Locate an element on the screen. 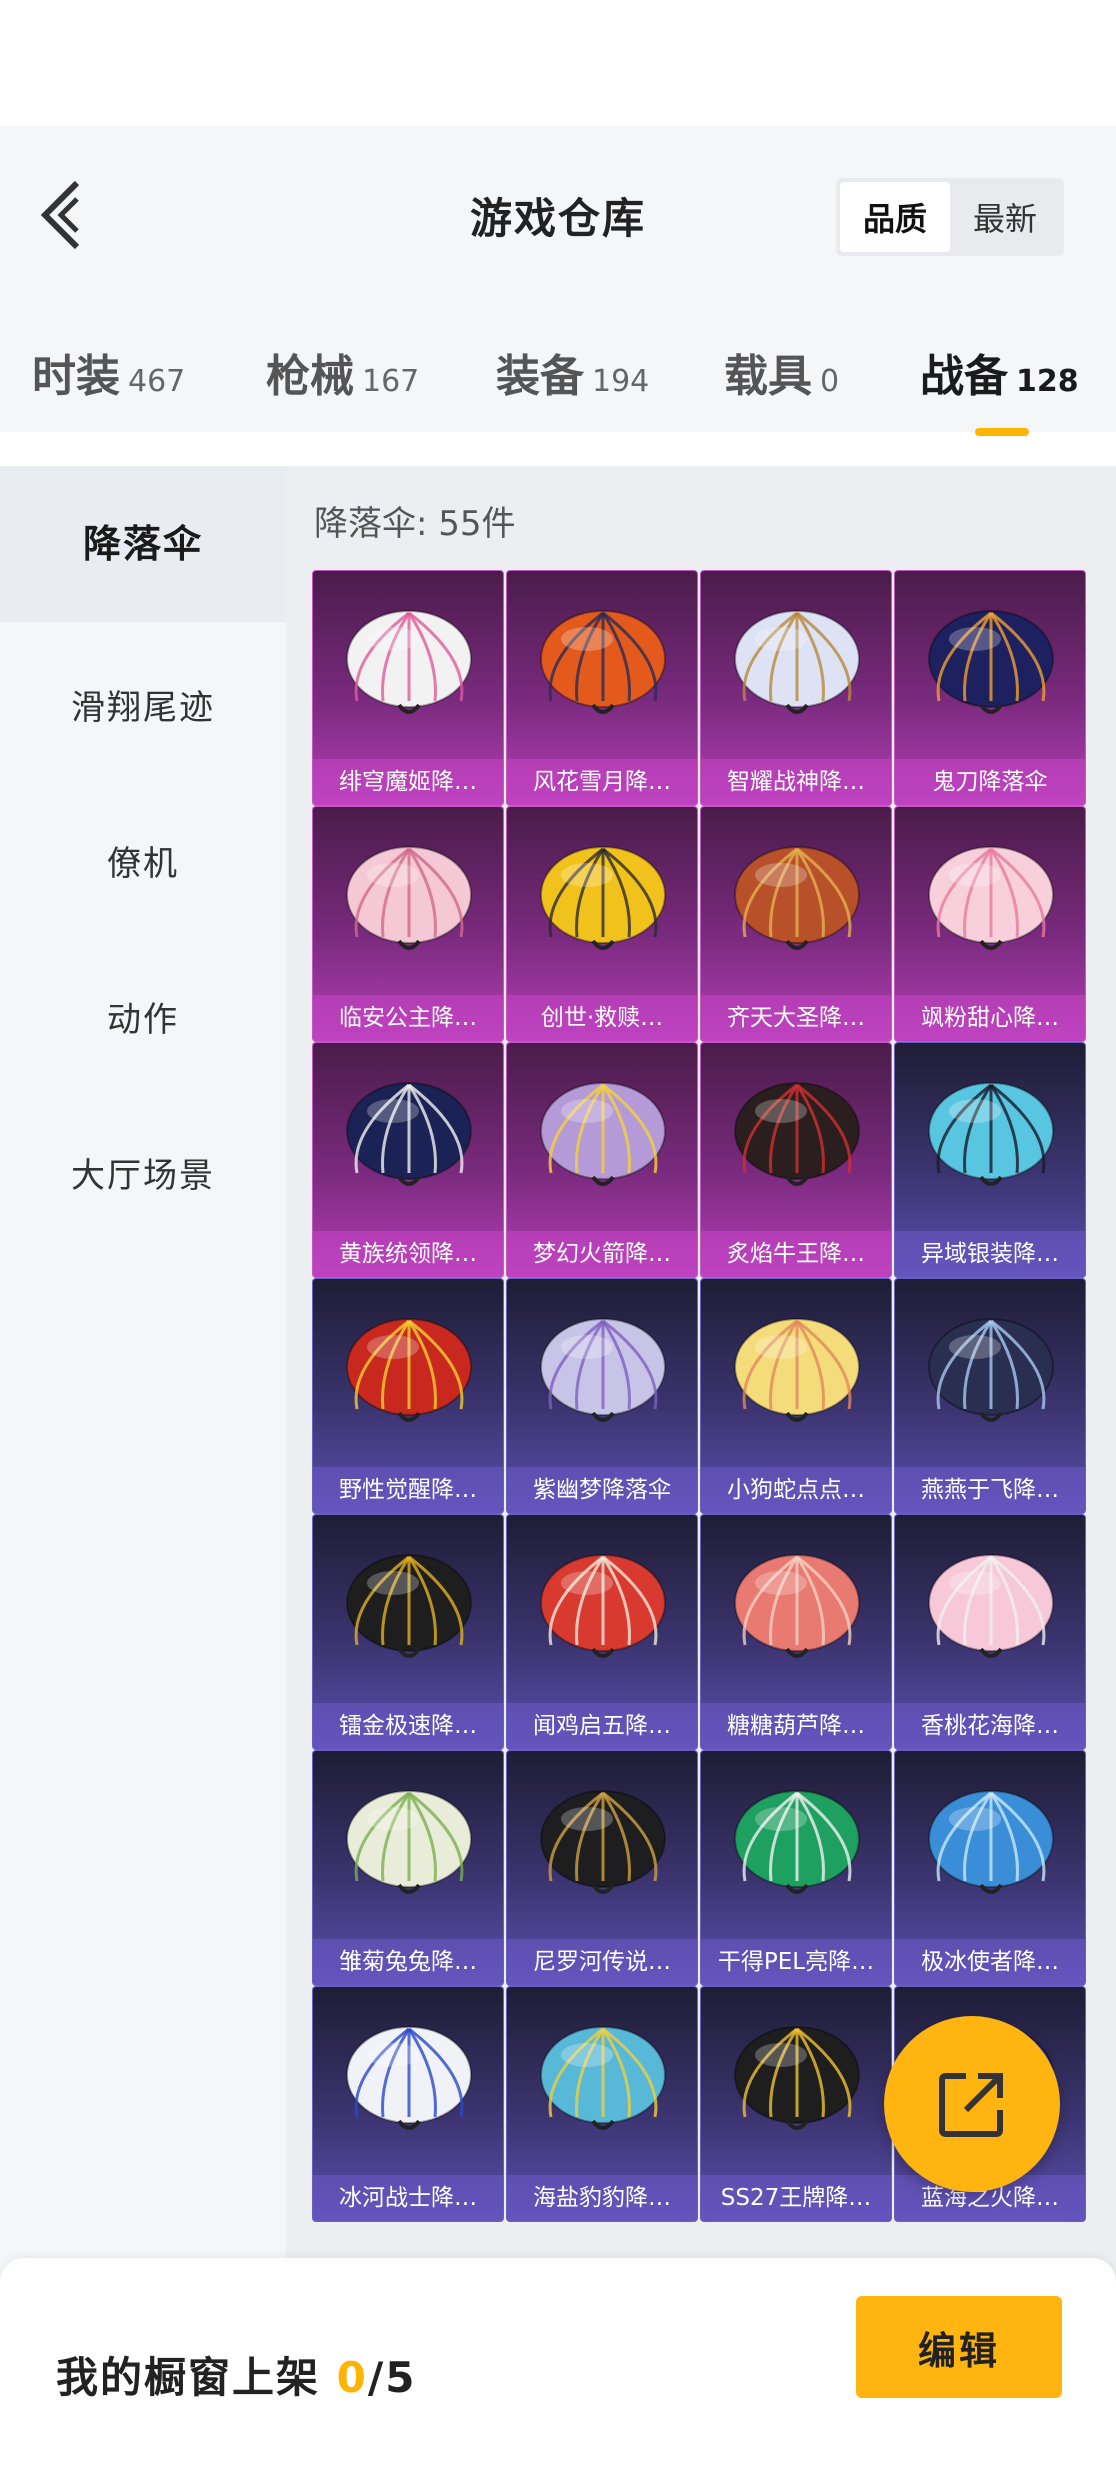  share-icon is located at coordinates (971, 2105).